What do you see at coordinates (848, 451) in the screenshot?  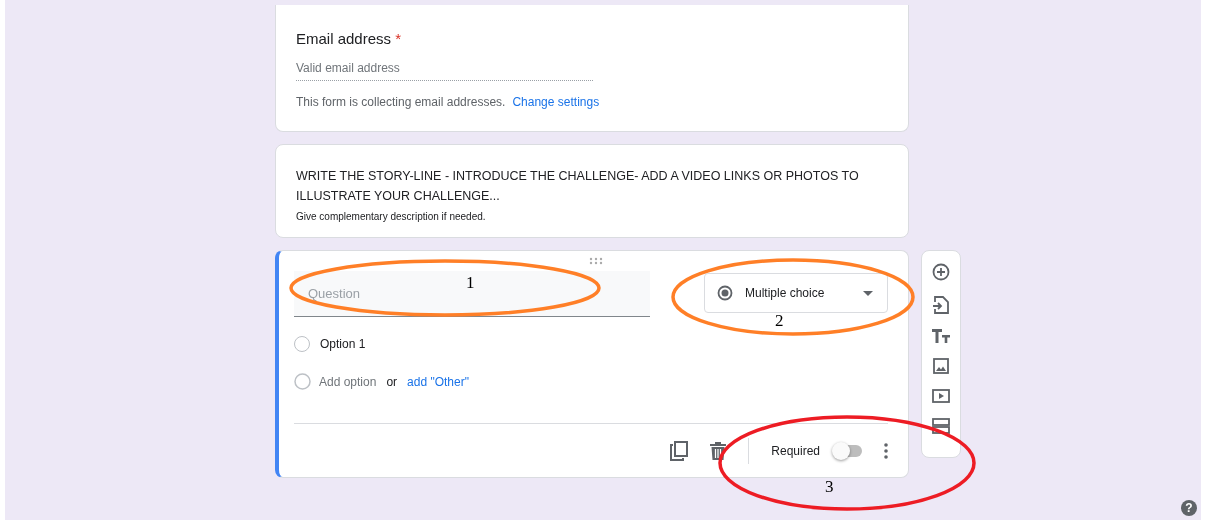 I see `required-toggle` at bounding box center [848, 451].